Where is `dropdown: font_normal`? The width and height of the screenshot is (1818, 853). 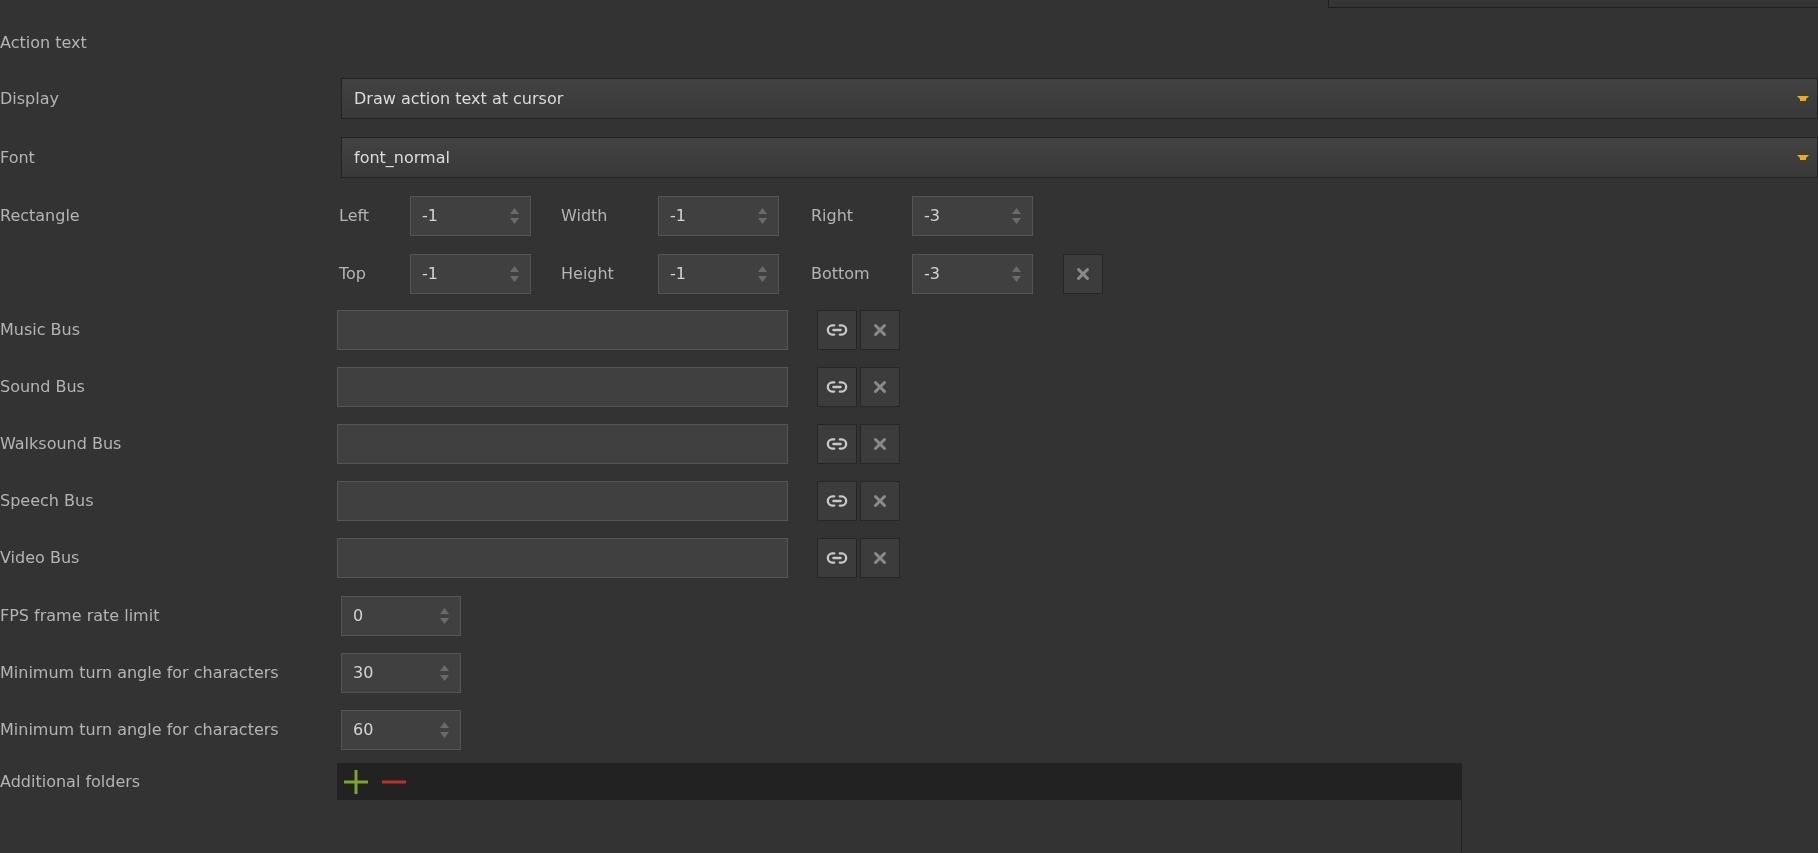 dropdown: font_normal is located at coordinates (1079, 157).